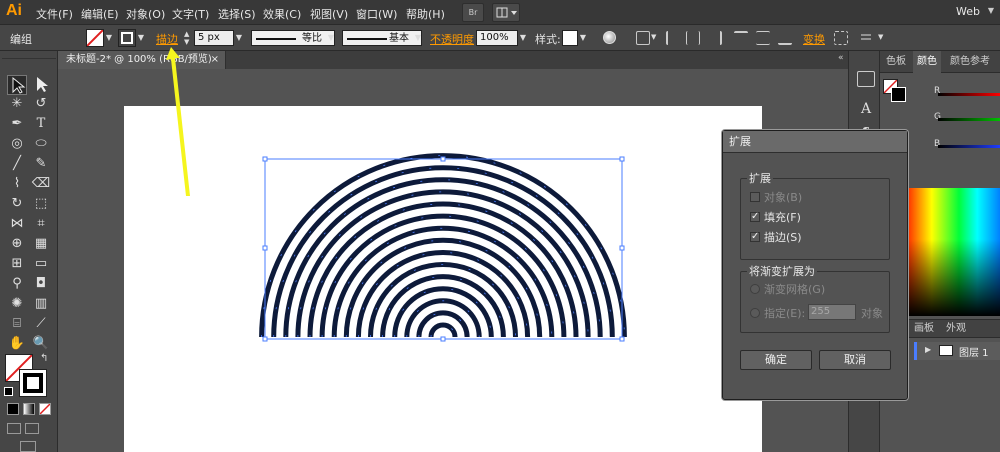  Describe the element at coordinates (969, 146) in the screenshot. I see `slider-b-track` at that location.